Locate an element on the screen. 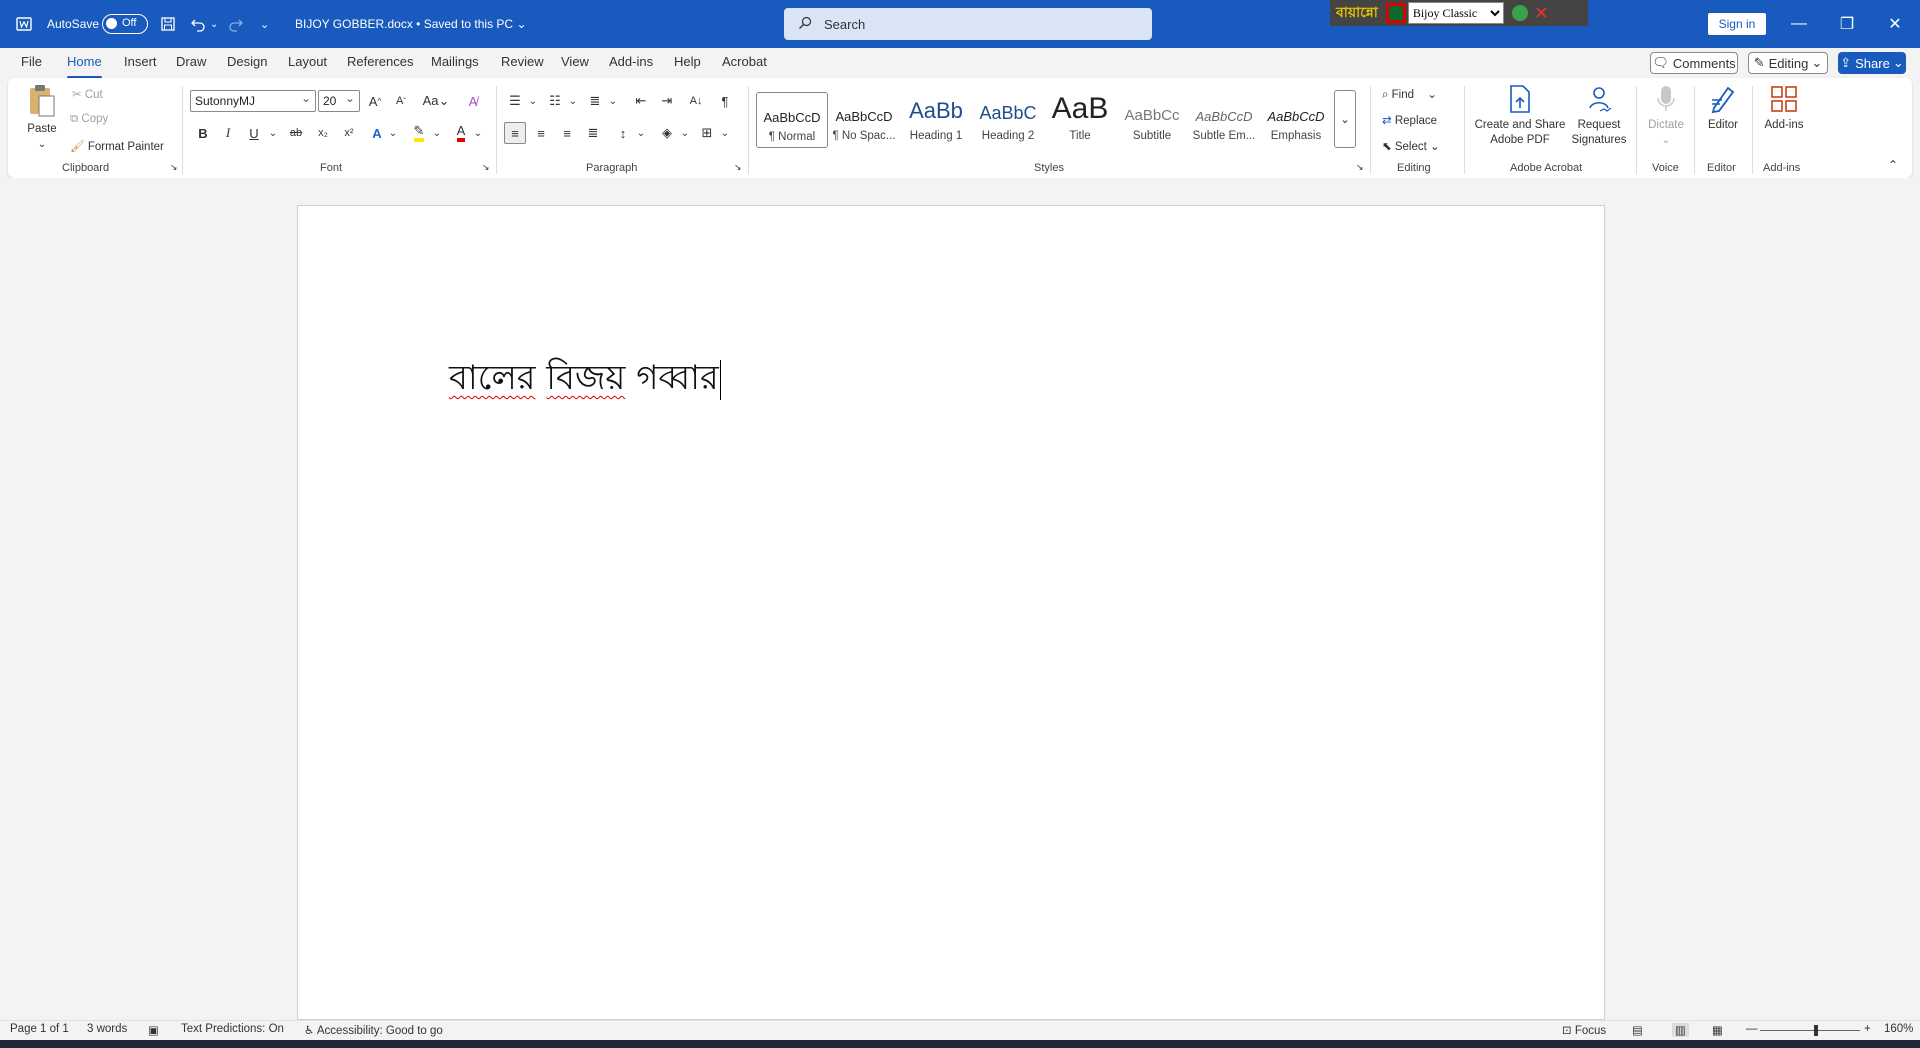 The image size is (1920, 1048). tab-view: View is located at coordinates (575, 61).